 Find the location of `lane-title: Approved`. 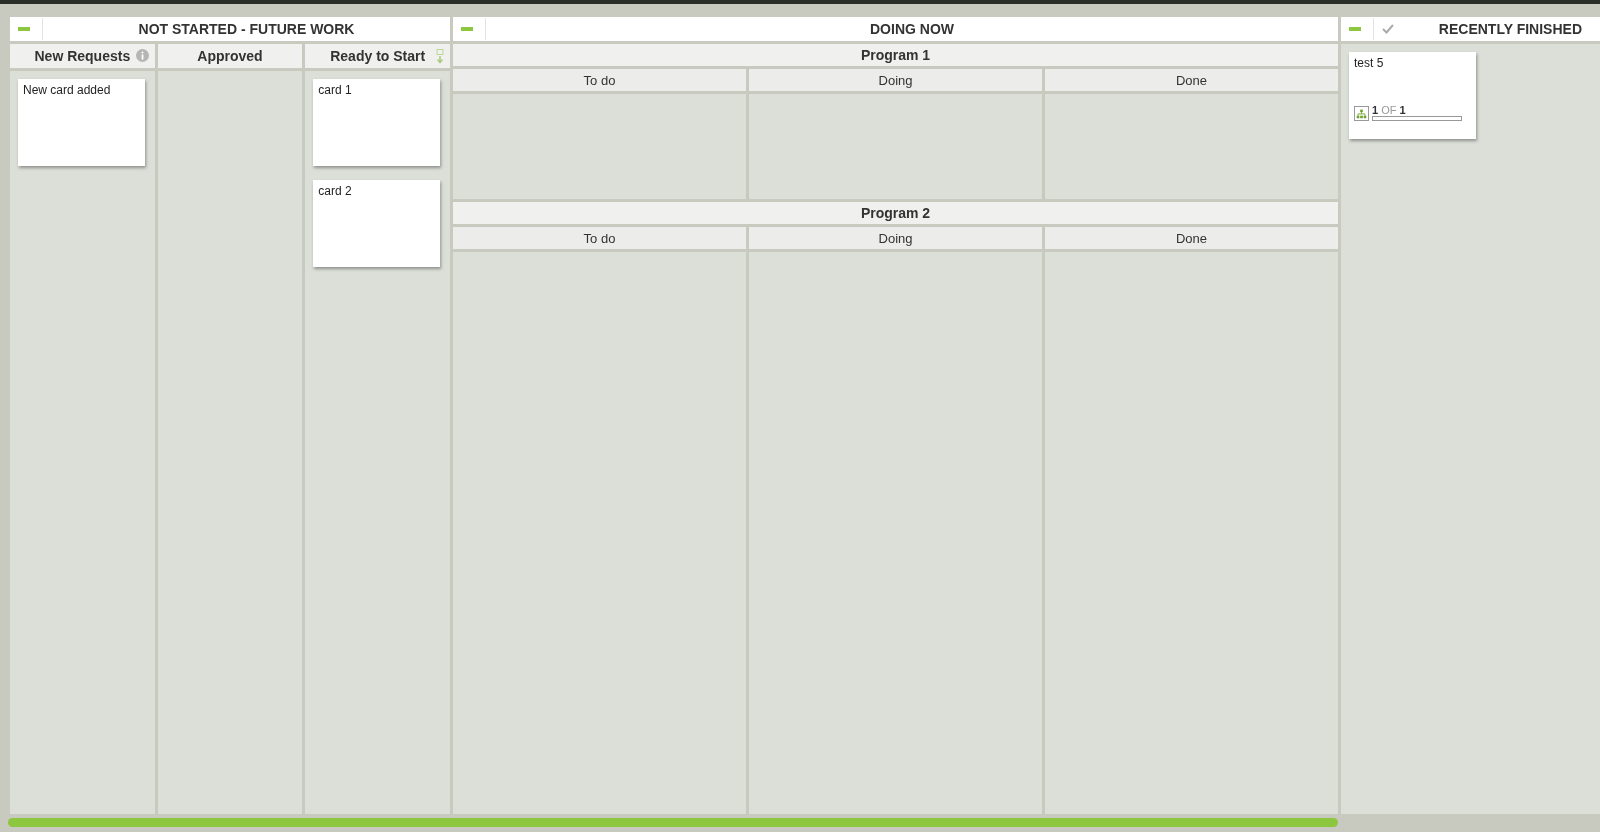

lane-title: Approved is located at coordinates (230, 56).